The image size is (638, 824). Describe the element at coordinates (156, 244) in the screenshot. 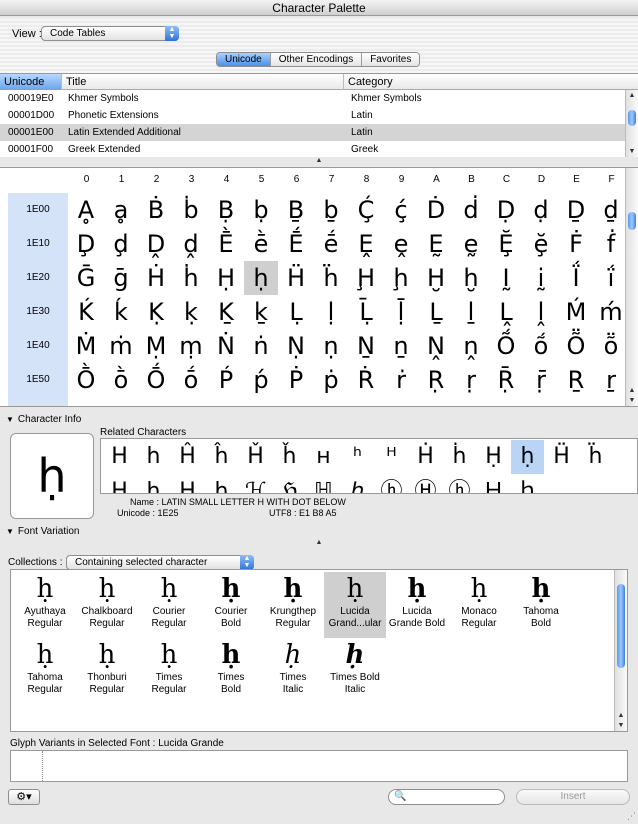

I see `character-cell: Ḓ` at that location.